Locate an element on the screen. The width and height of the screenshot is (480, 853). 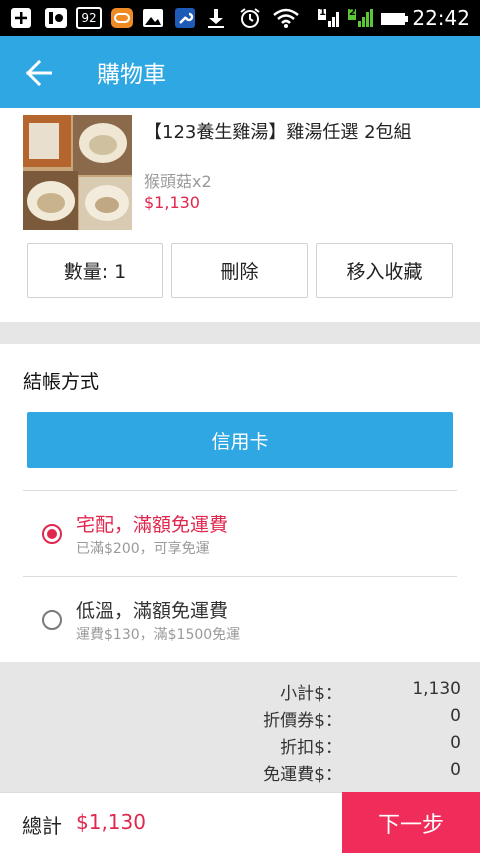
summary-row-free-shipping: 免運費$： 0 is located at coordinates (240, 770).